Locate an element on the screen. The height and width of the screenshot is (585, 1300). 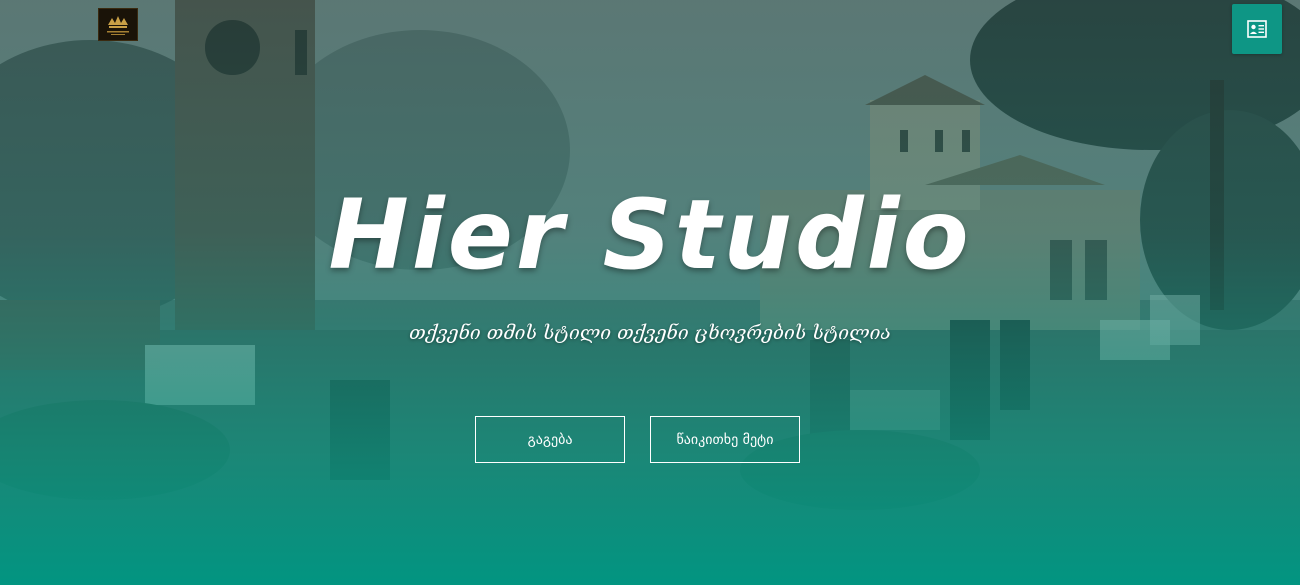
crown-crest-icon is located at coordinates (118, 25).